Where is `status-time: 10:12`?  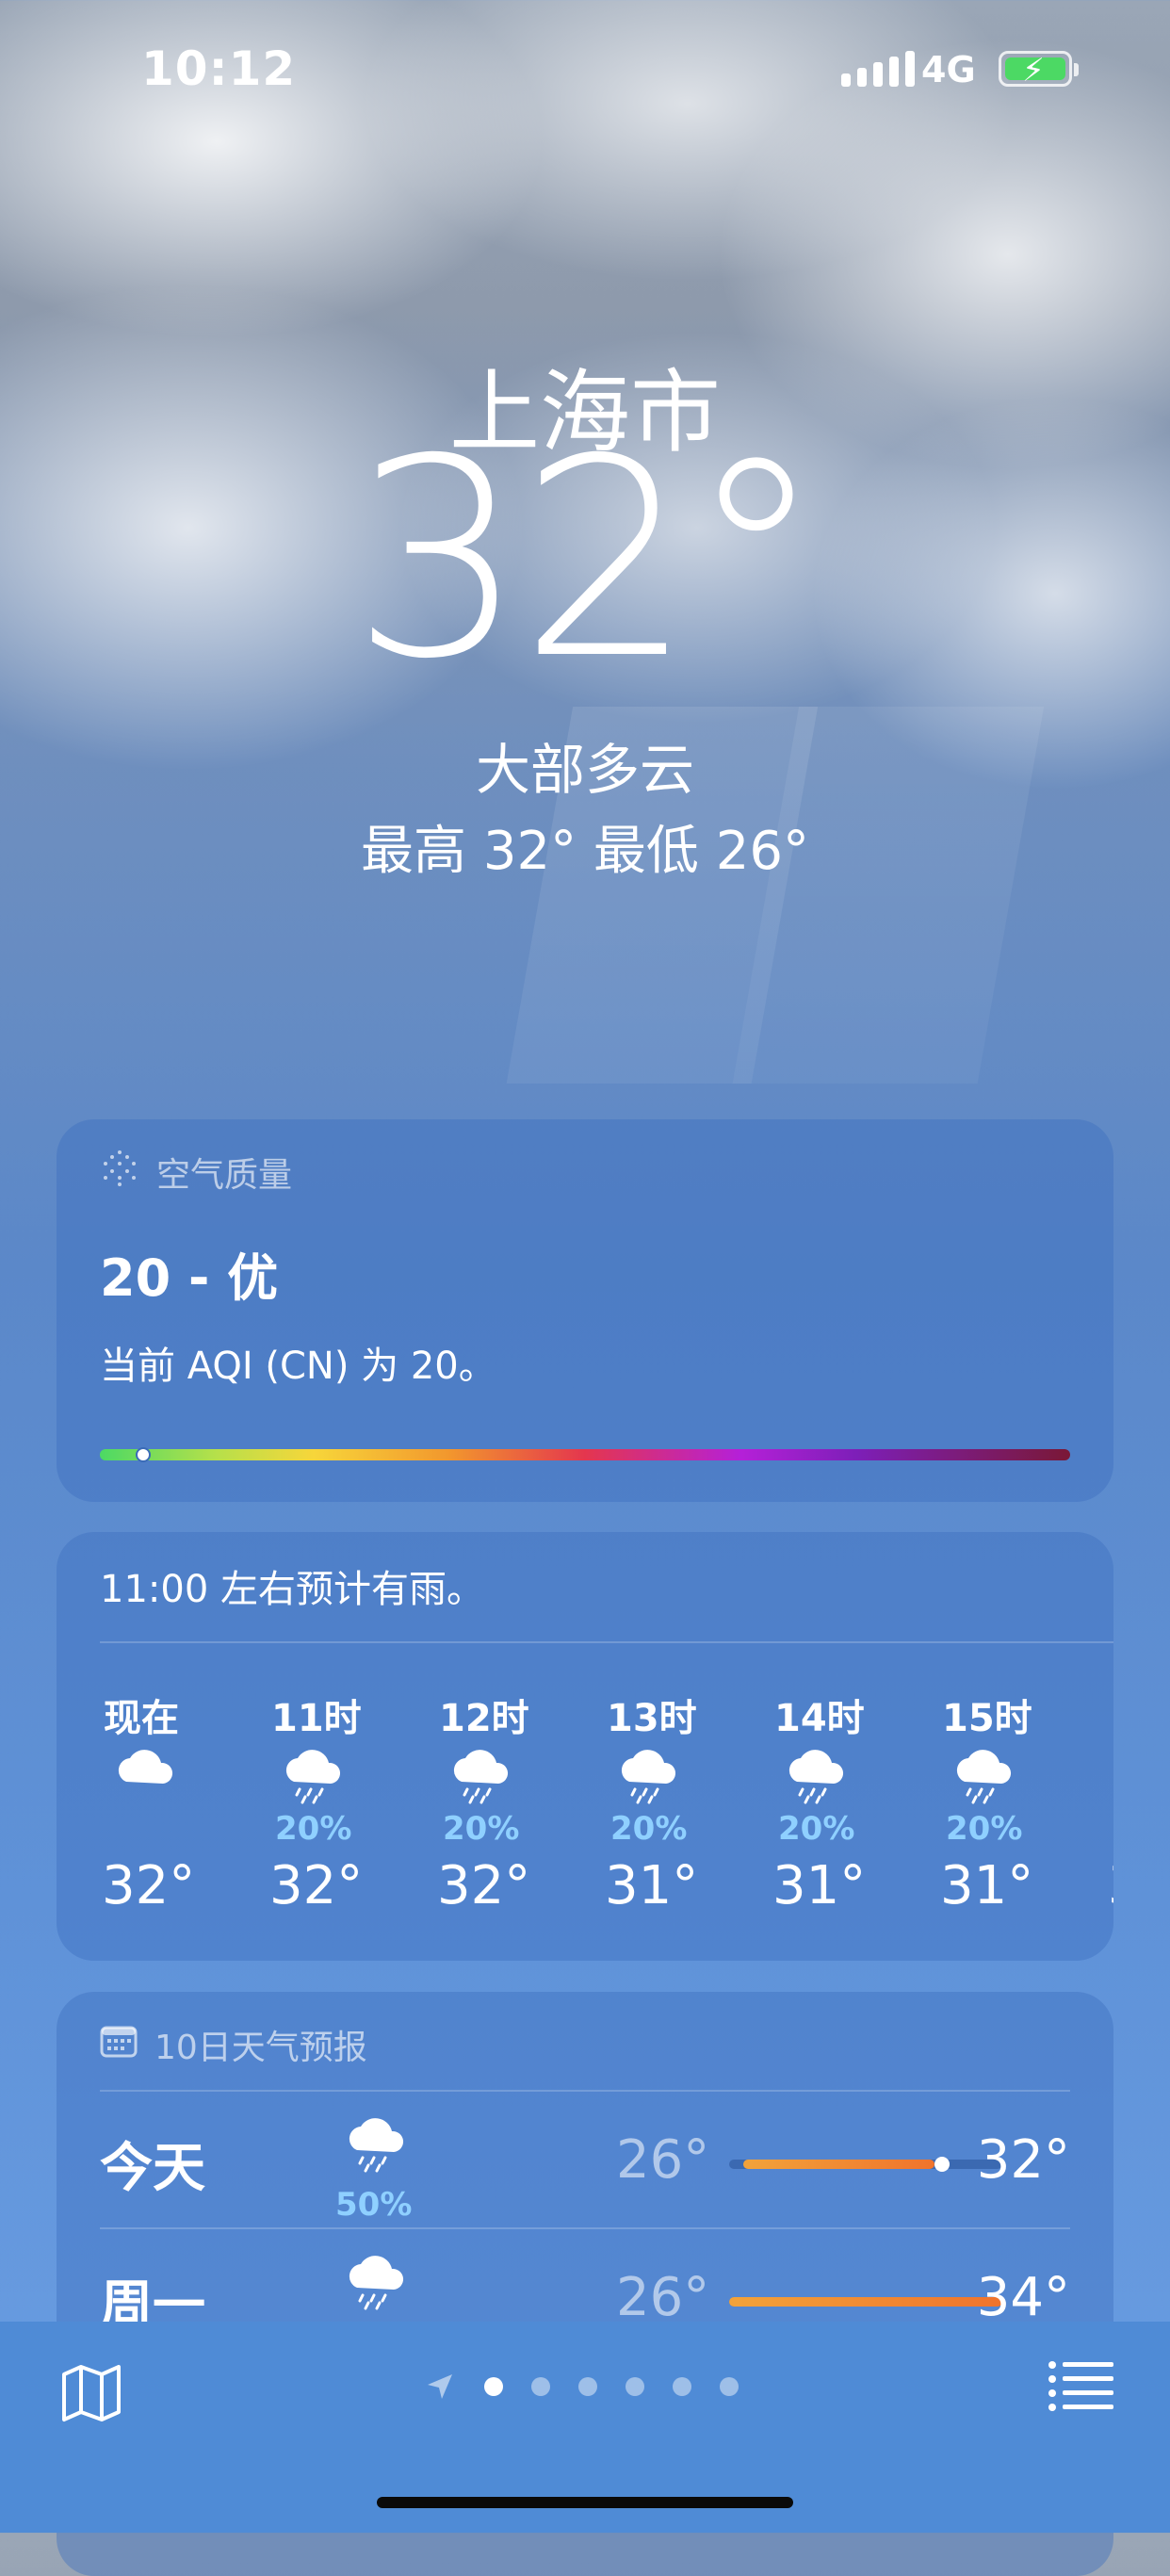 status-time: 10:12 is located at coordinates (219, 68).